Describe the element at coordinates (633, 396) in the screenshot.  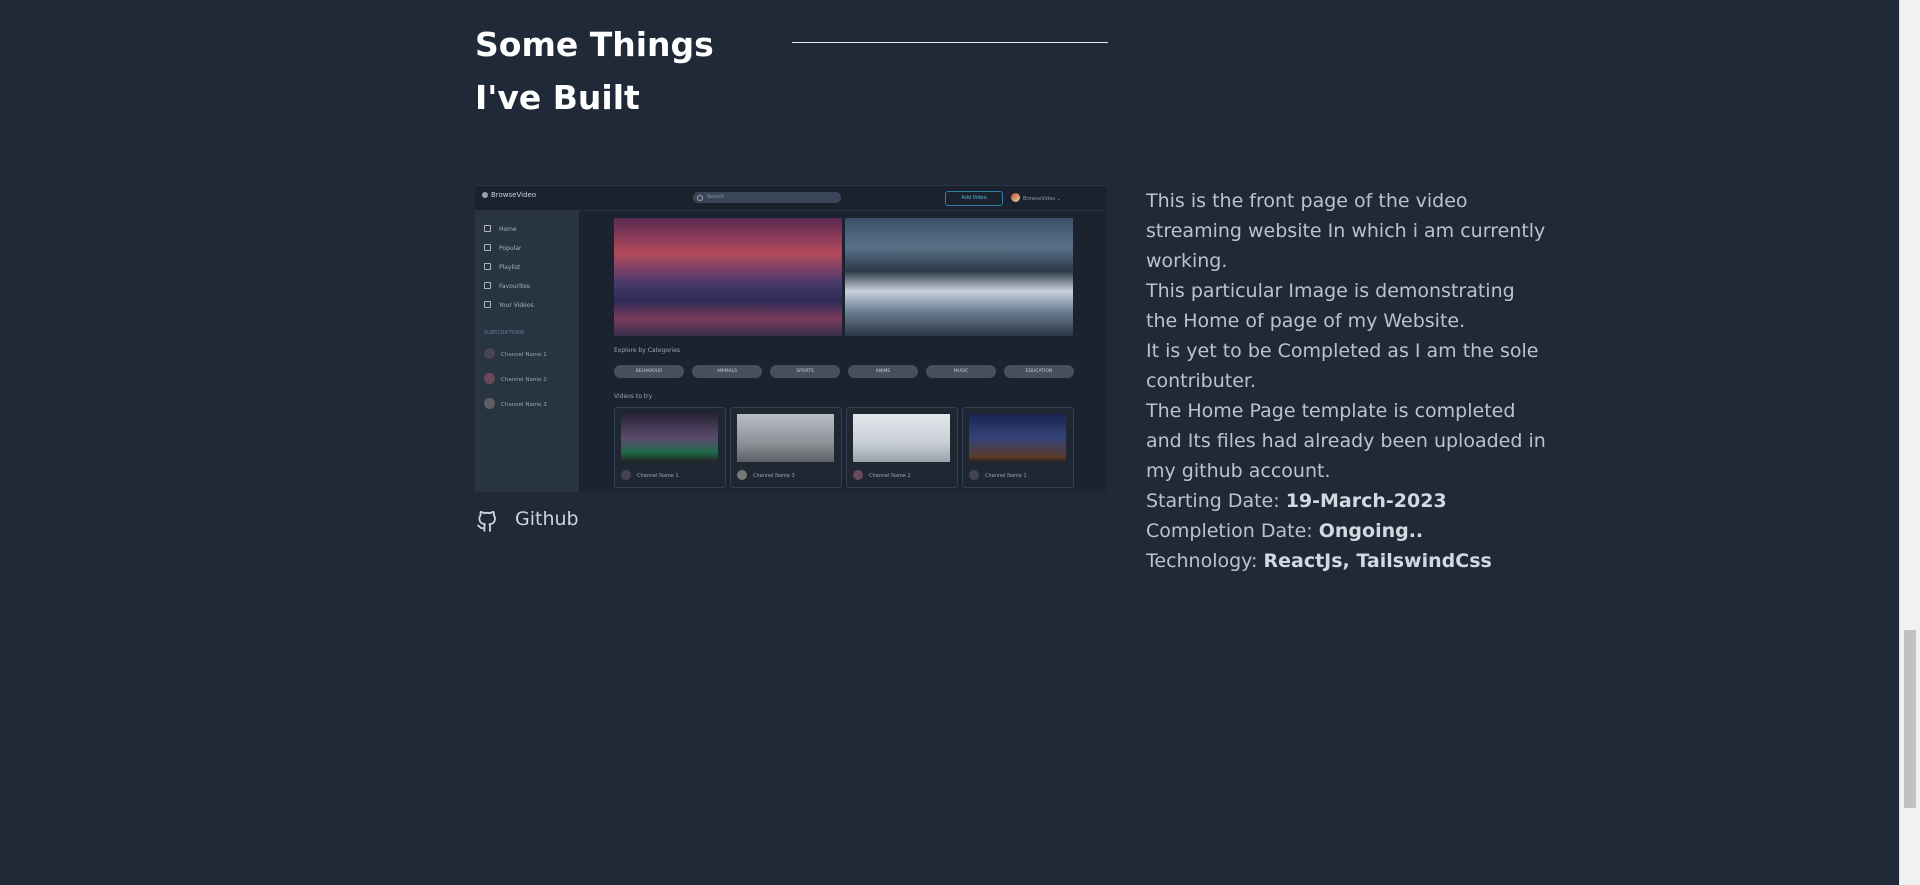
I see `preview-videos-title: Videos to try` at that location.